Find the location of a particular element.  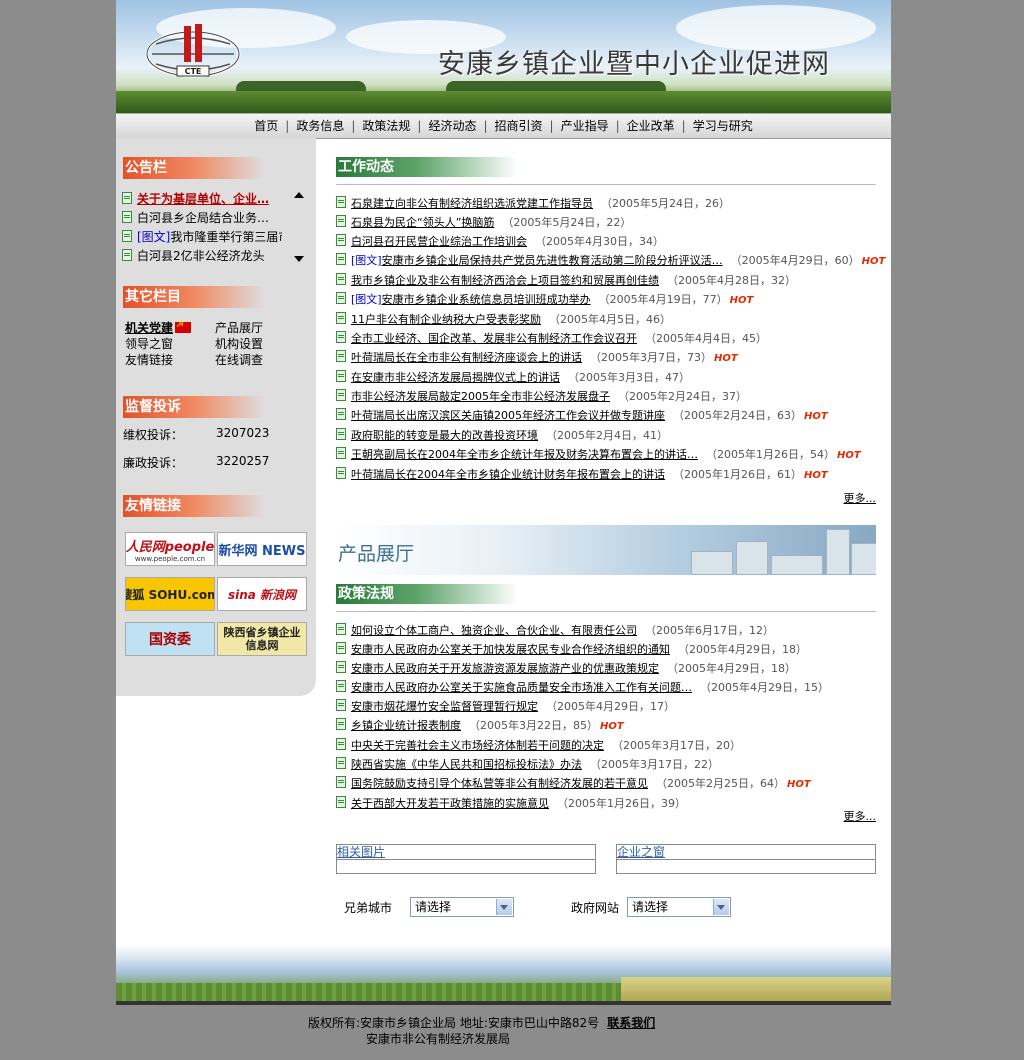

sohu-link: 搜狐 SOHU.com is located at coordinates (170, 594).